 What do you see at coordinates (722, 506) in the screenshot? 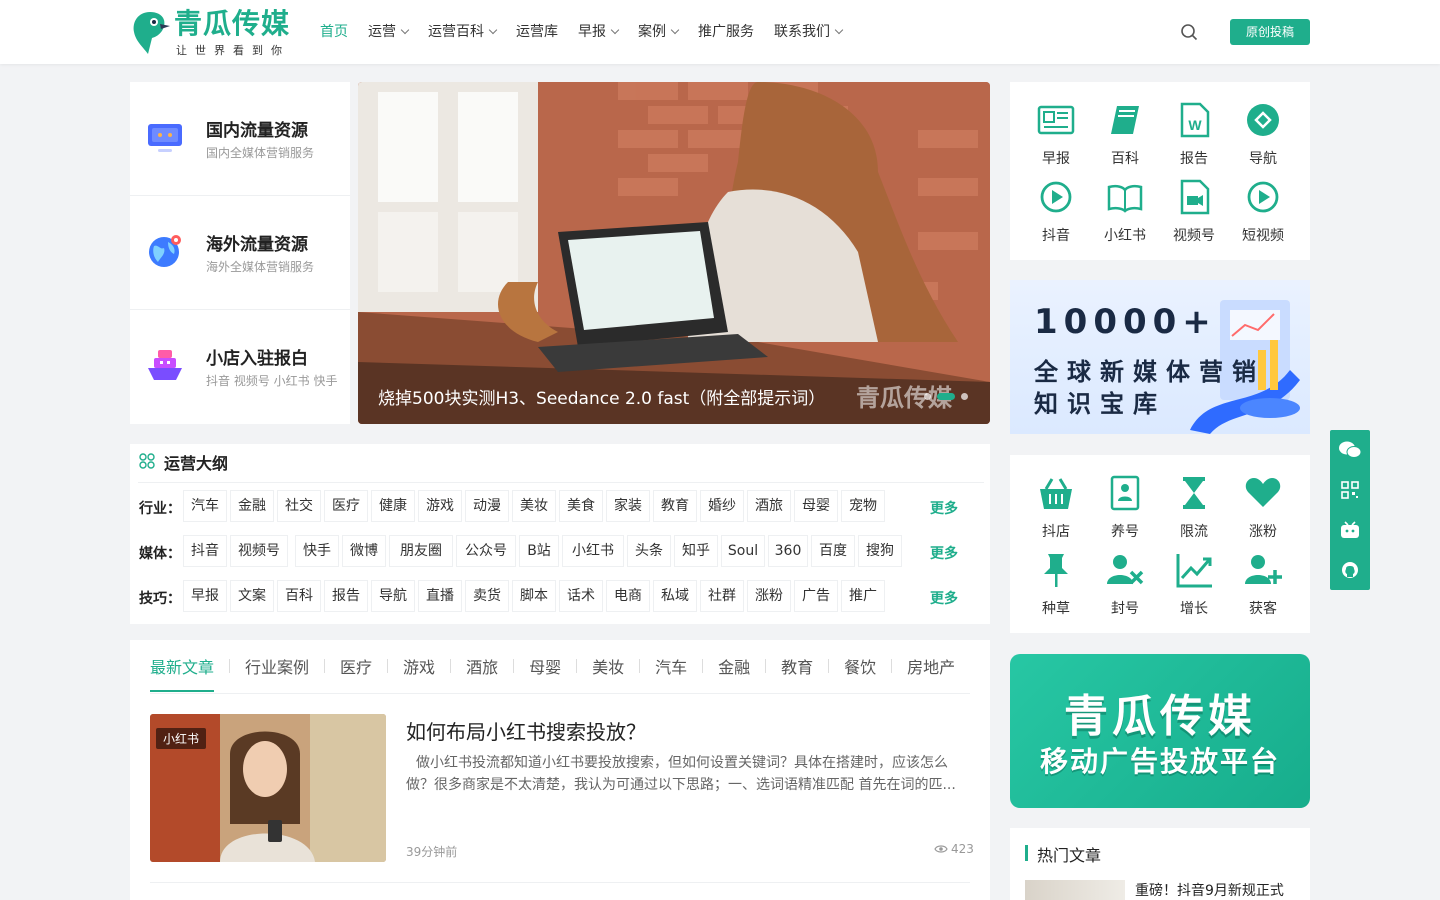
I see `tag: 婚纱` at bounding box center [722, 506].